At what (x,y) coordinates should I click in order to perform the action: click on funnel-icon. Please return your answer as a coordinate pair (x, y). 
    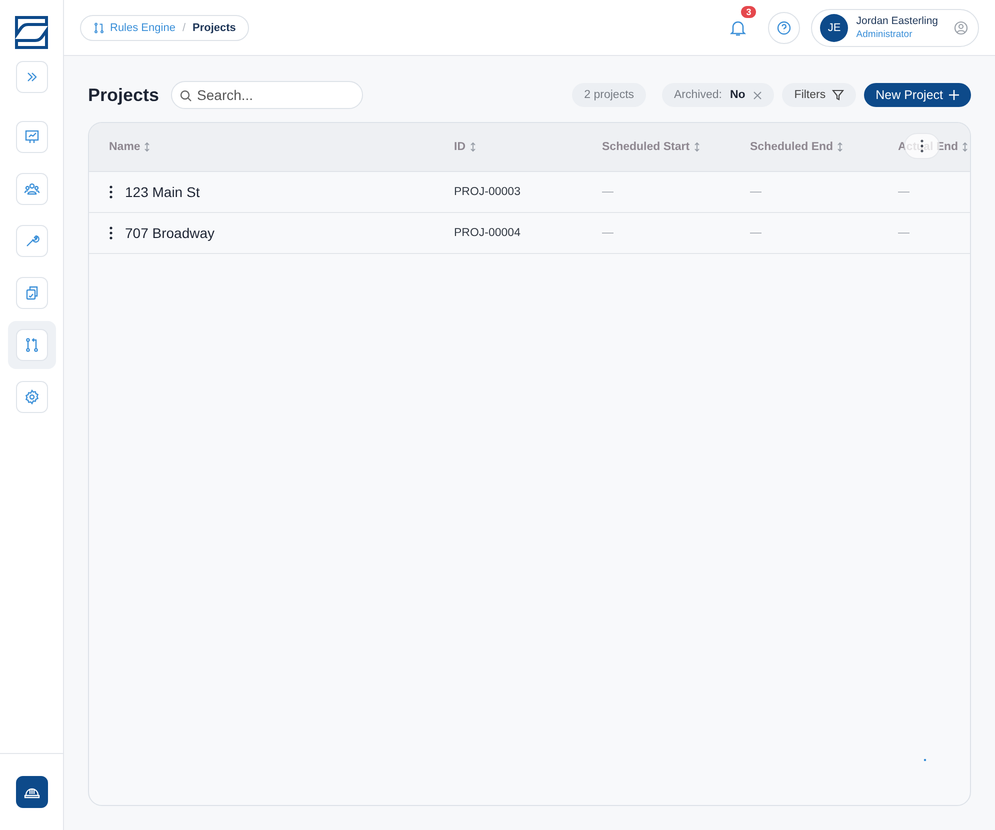
    Looking at the image, I should click on (838, 95).